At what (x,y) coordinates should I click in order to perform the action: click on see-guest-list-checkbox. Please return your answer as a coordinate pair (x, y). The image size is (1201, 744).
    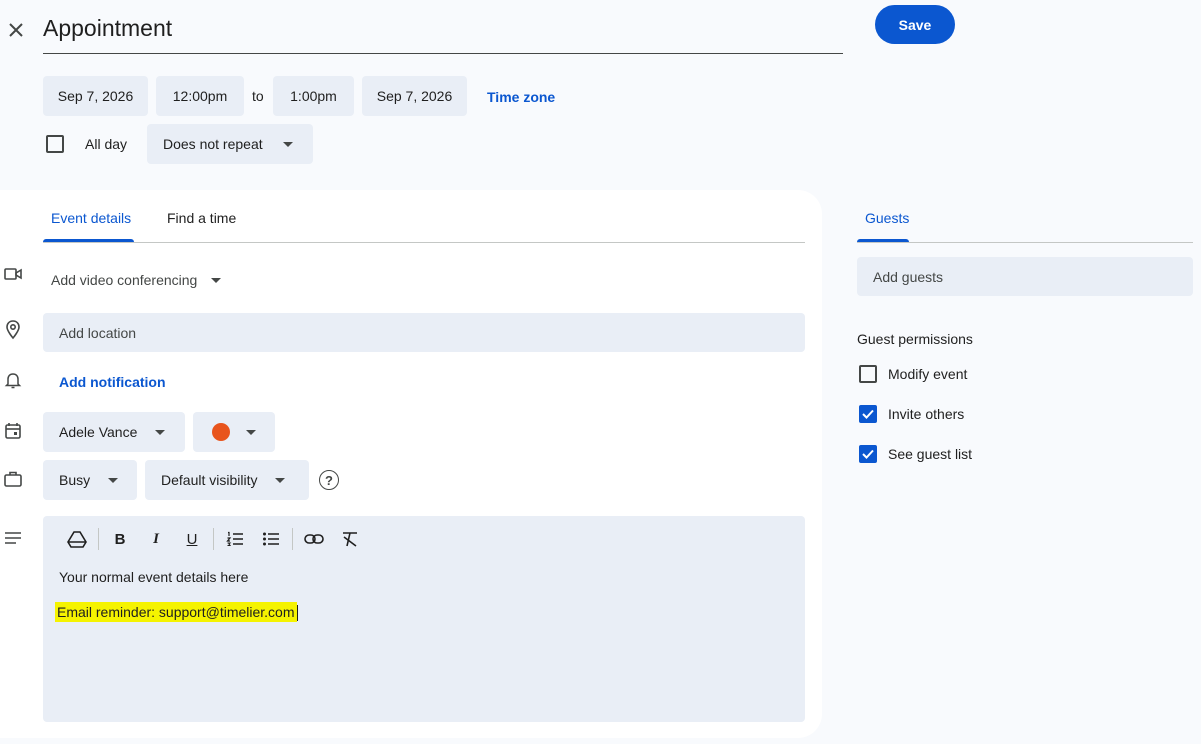
    Looking at the image, I should click on (868, 454).